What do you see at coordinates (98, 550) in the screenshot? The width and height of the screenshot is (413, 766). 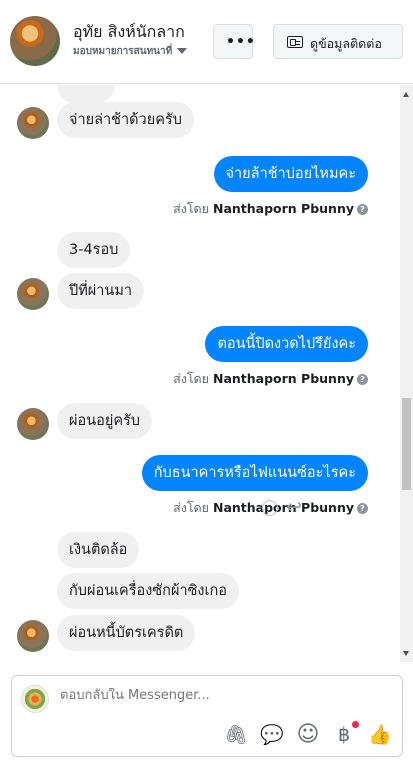 I see `message-bubble-incoming: เงินติดล้อ` at bounding box center [98, 550].